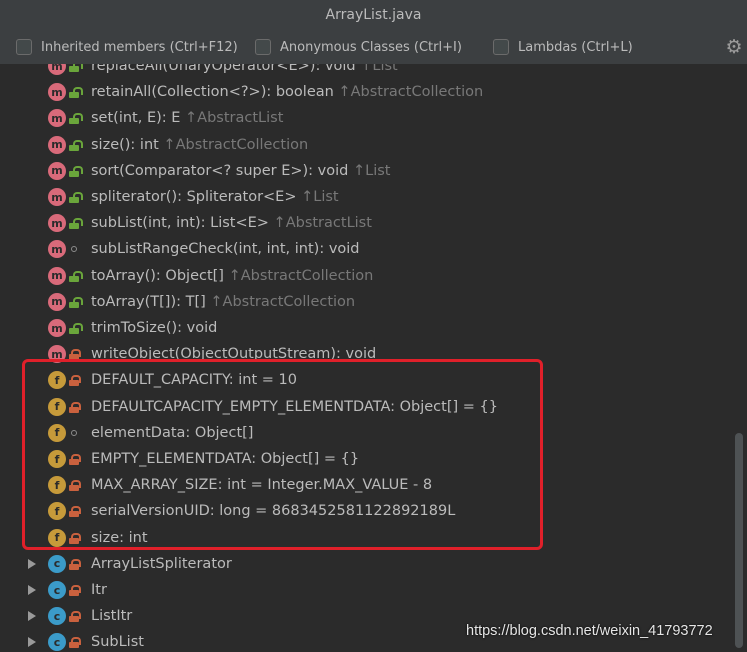 Image resolution: width=747 pixels, height=652 pixels. Describe the element at coordinates (373, 145) in the screenshot. I see `tree-method-item: m size(): int ↑AbstractCollection` at that location.